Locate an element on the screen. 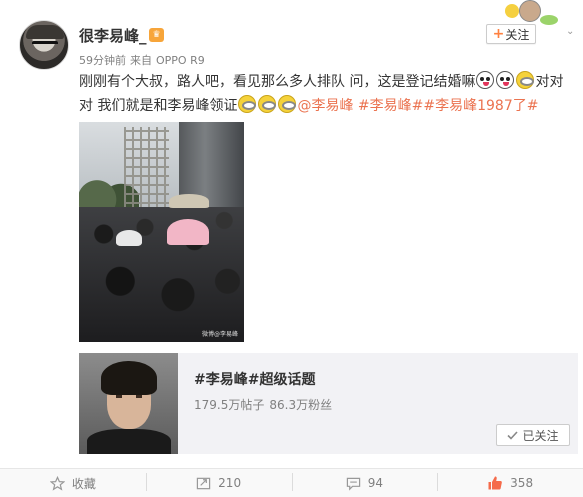 The image size is (583, 497). avatar-glasses is located at coordinates (45, 44).